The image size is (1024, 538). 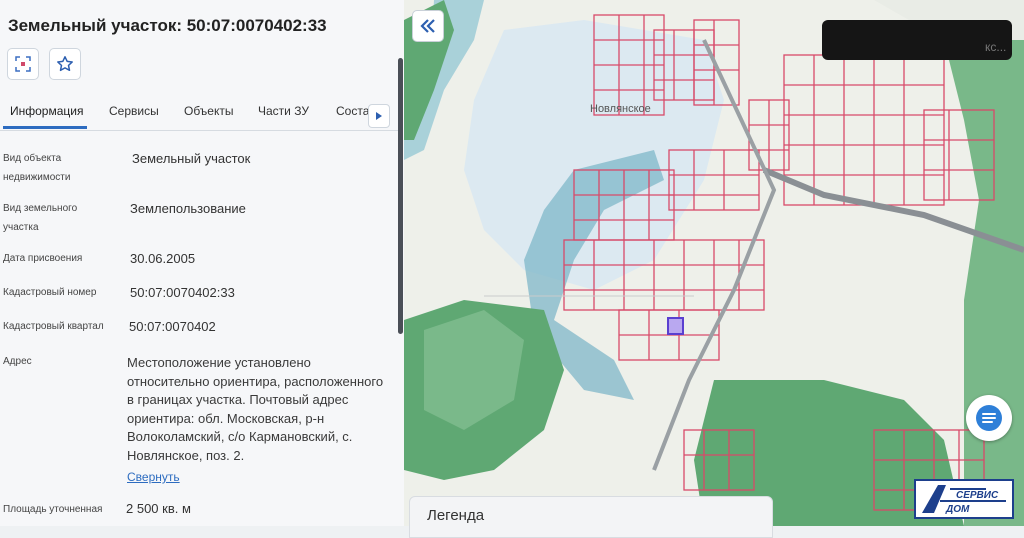 I want to click on panel-scrollbar, so click(x=400, y=196).